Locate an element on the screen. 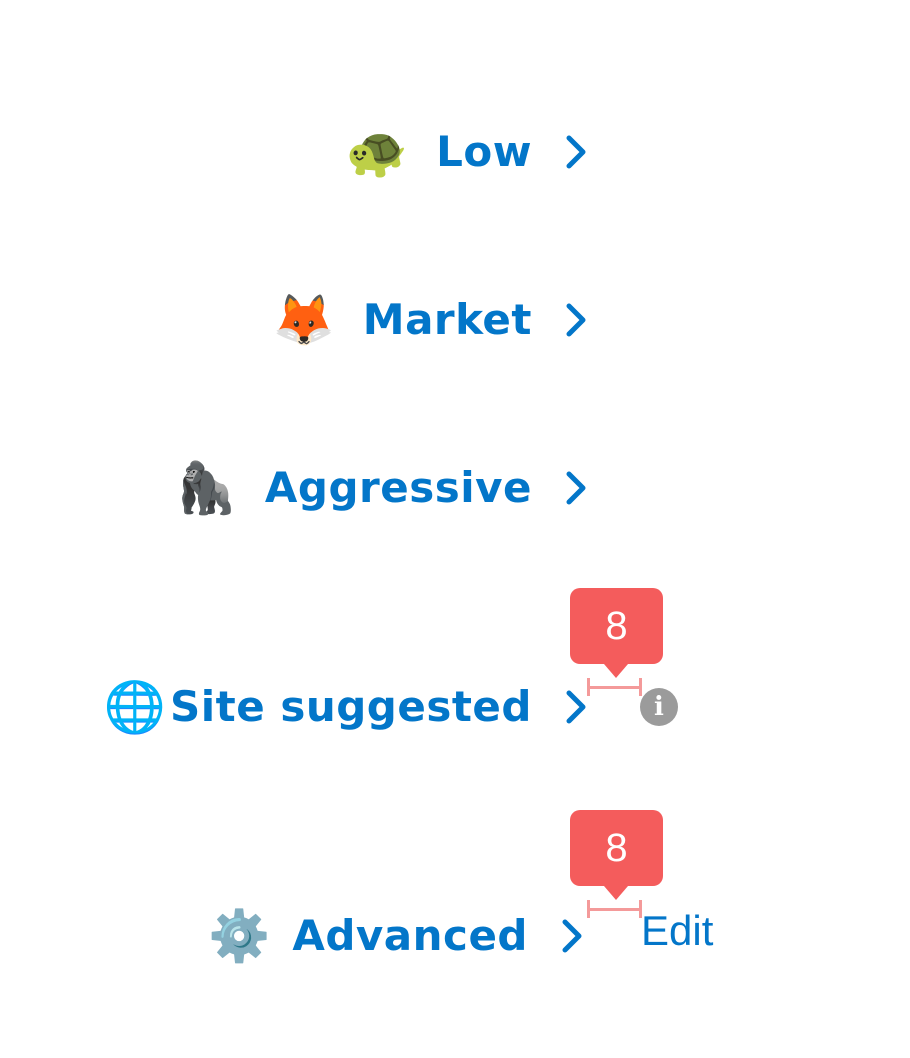 Image resolution: width=910 pixels, height=1058 pixels. option-label-advanced: Advanced is located at coordinates (410, 935).